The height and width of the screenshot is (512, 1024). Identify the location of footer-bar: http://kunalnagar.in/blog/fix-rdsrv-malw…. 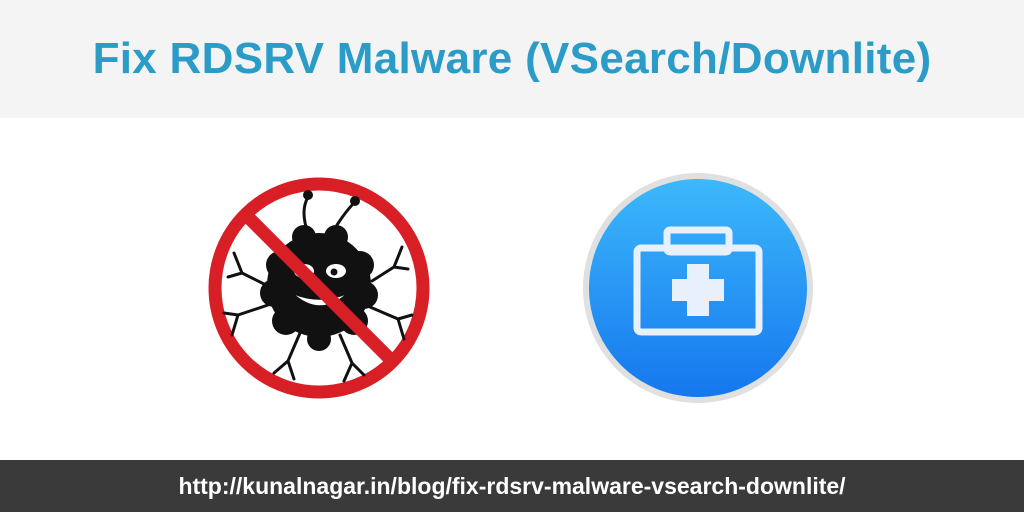
(512, 486).